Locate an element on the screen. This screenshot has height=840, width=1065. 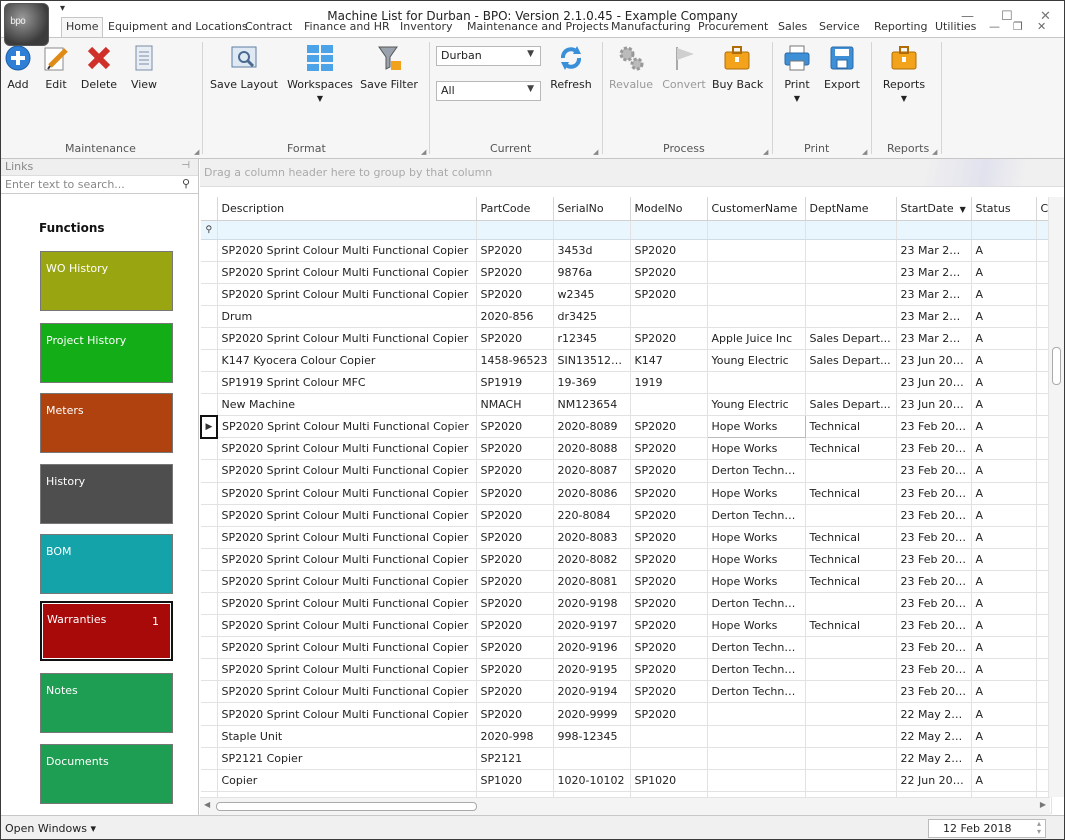
table-row: Copier SP1020 1020-10102 SP1020 22 Jun 2015 A is located at coordinates (626, 780).